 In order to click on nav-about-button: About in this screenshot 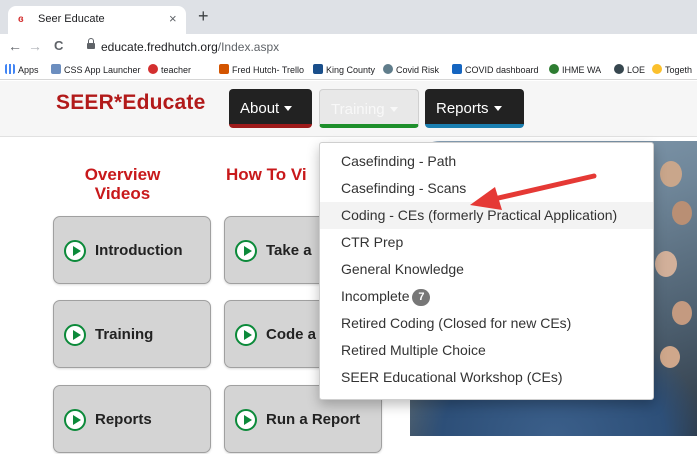, I will do `click(270, 108)`.